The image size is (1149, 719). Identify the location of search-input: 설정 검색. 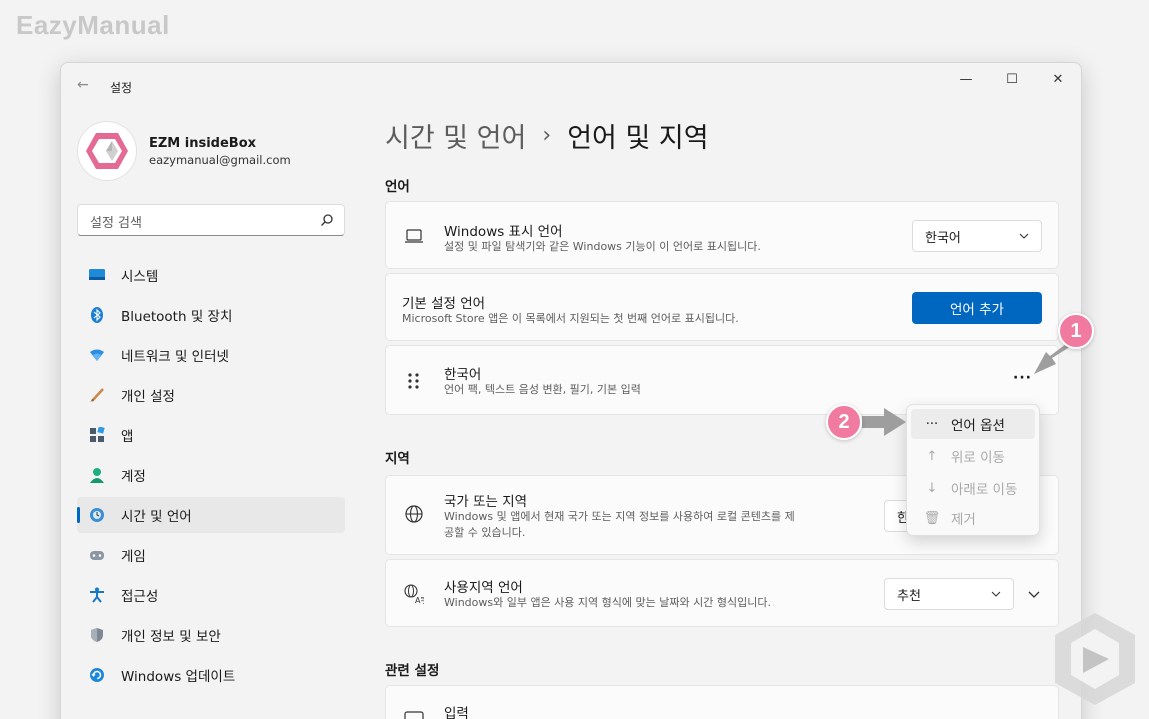
(211, 220).